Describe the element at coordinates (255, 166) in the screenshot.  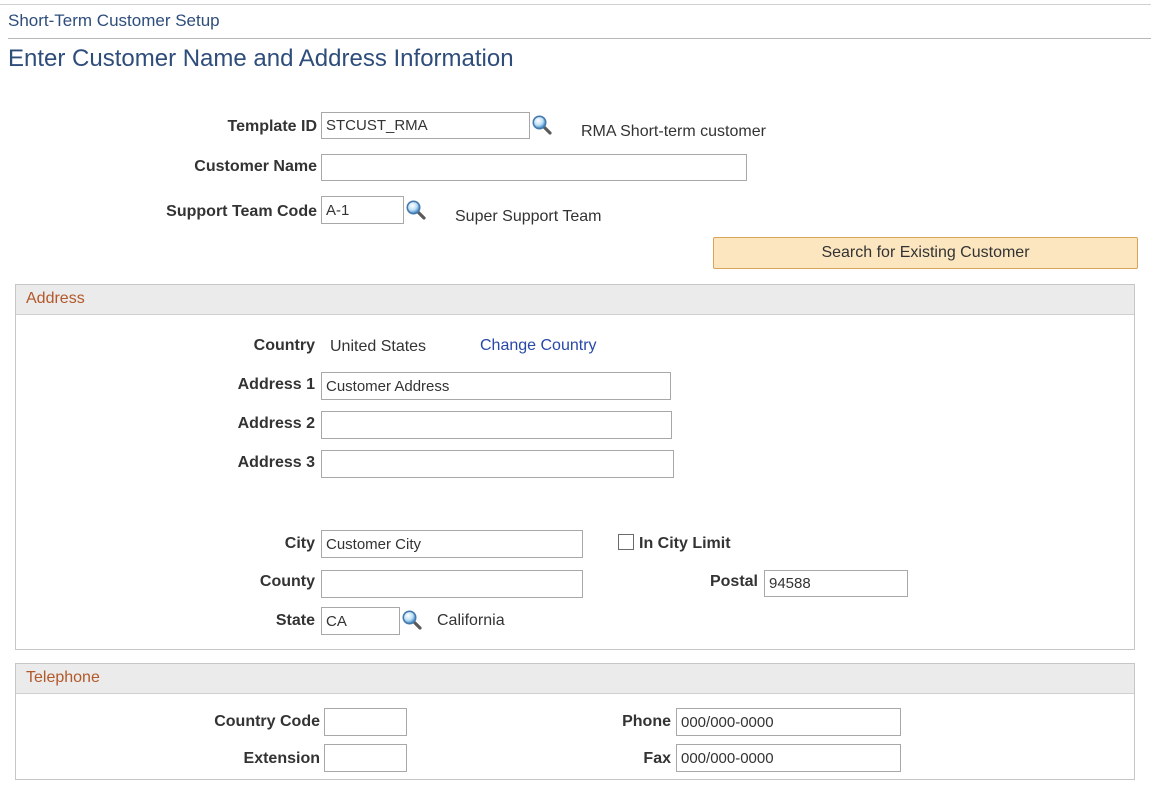
I see `customer-name-label: Customer Name` at that location.